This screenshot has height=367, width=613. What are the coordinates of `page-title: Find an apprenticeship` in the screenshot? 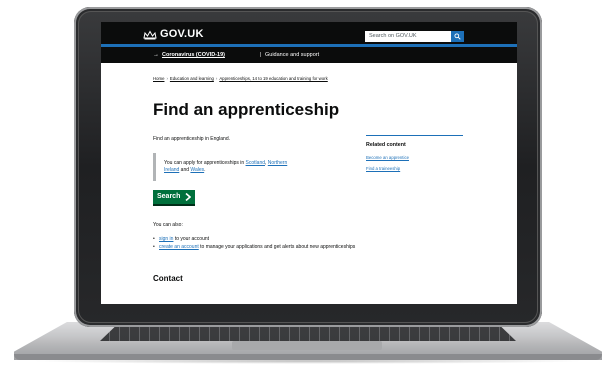 It's located at (246, 109).